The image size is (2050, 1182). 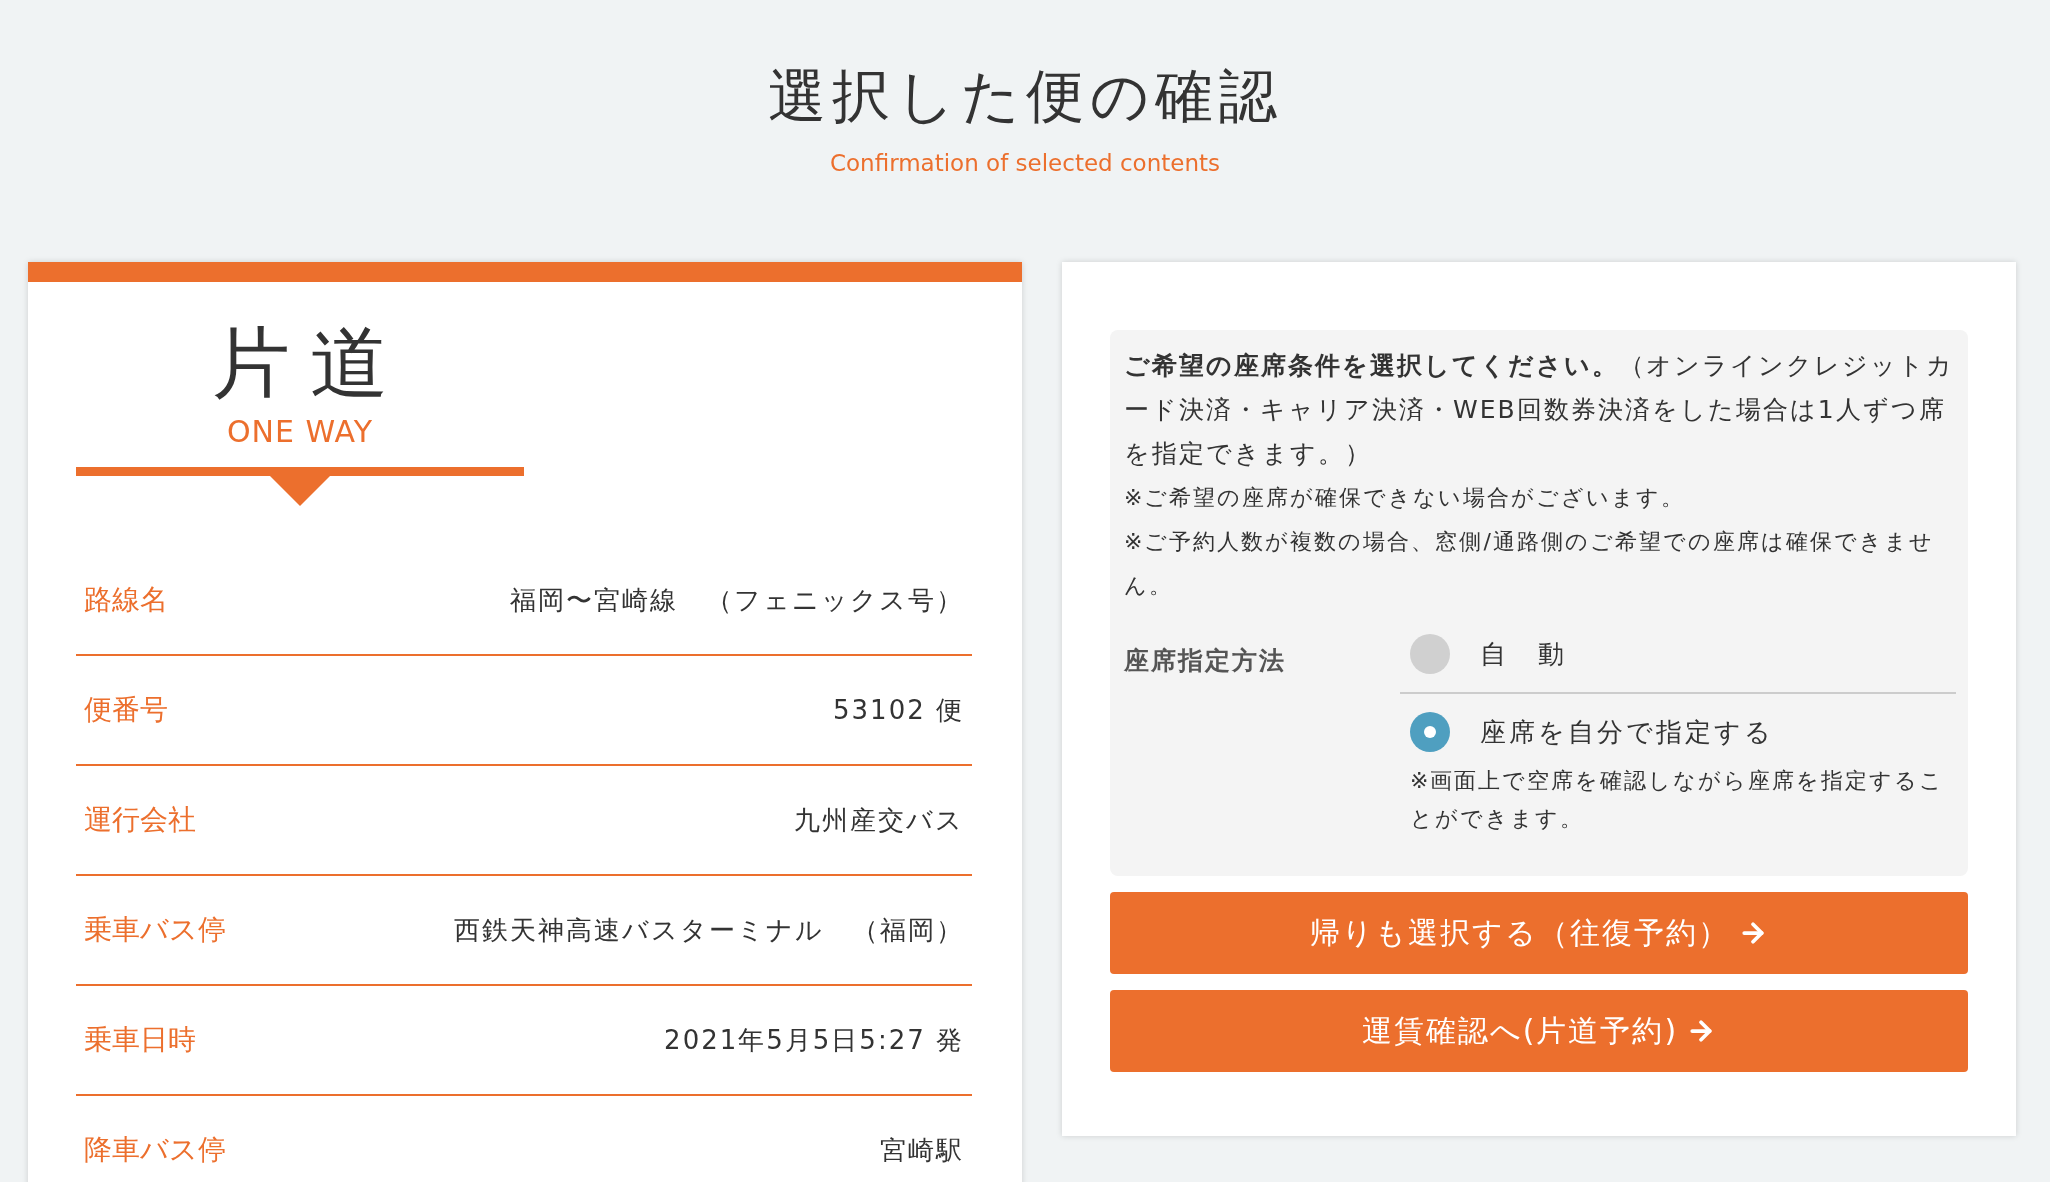 I want to click on option-label: 自 動, so click(x=1523, y=654).